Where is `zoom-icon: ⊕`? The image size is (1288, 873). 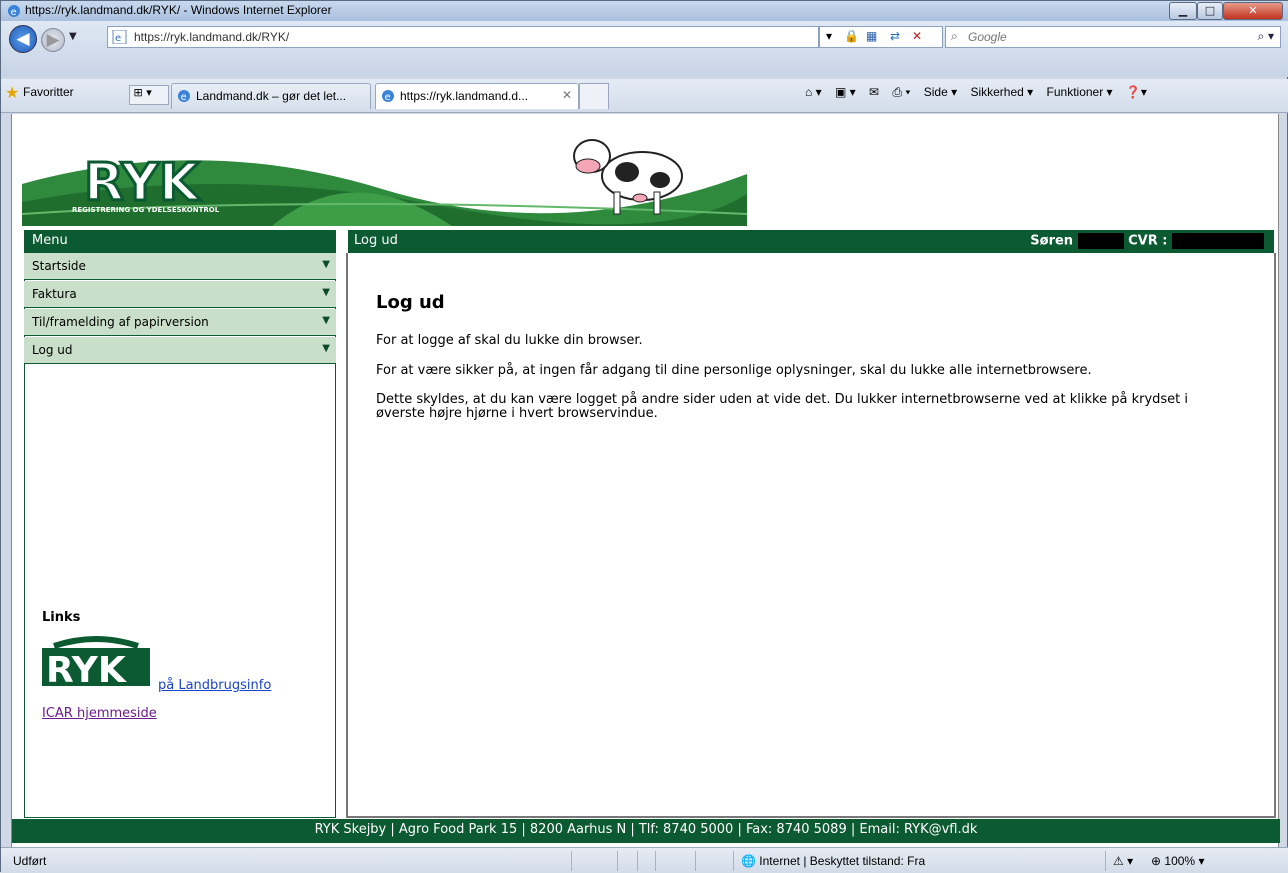 zoom-icon: ⊕ is located at coordinates (1156, 861).